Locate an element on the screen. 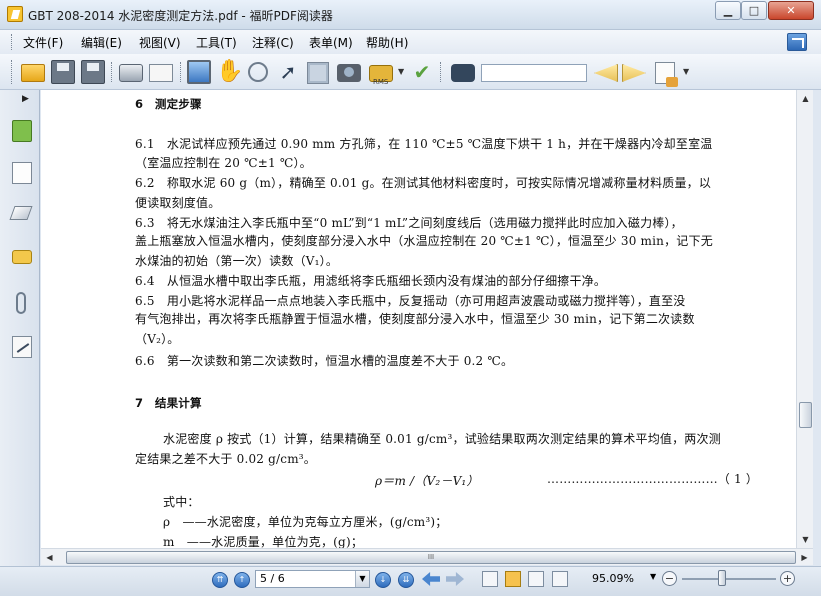 The width and height of the screenshot is (821, 596). doc-line: 定结果之差不大于 0.02 g/cm³。 is located at coordinates (225, 459).